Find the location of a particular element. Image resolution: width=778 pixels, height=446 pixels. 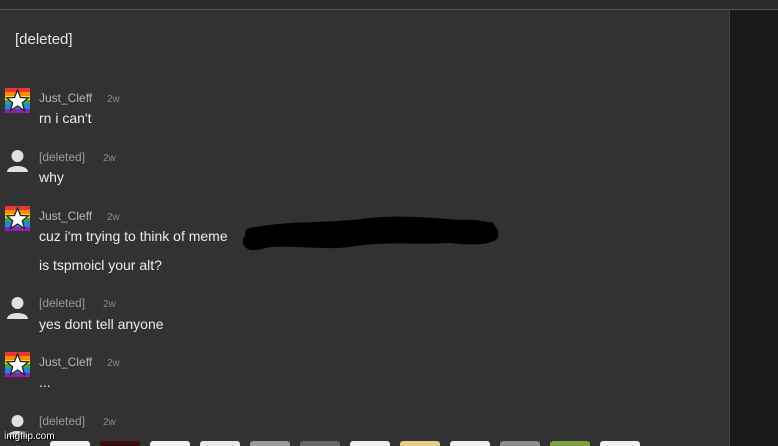

top-border is located at coordinates (389, 5).